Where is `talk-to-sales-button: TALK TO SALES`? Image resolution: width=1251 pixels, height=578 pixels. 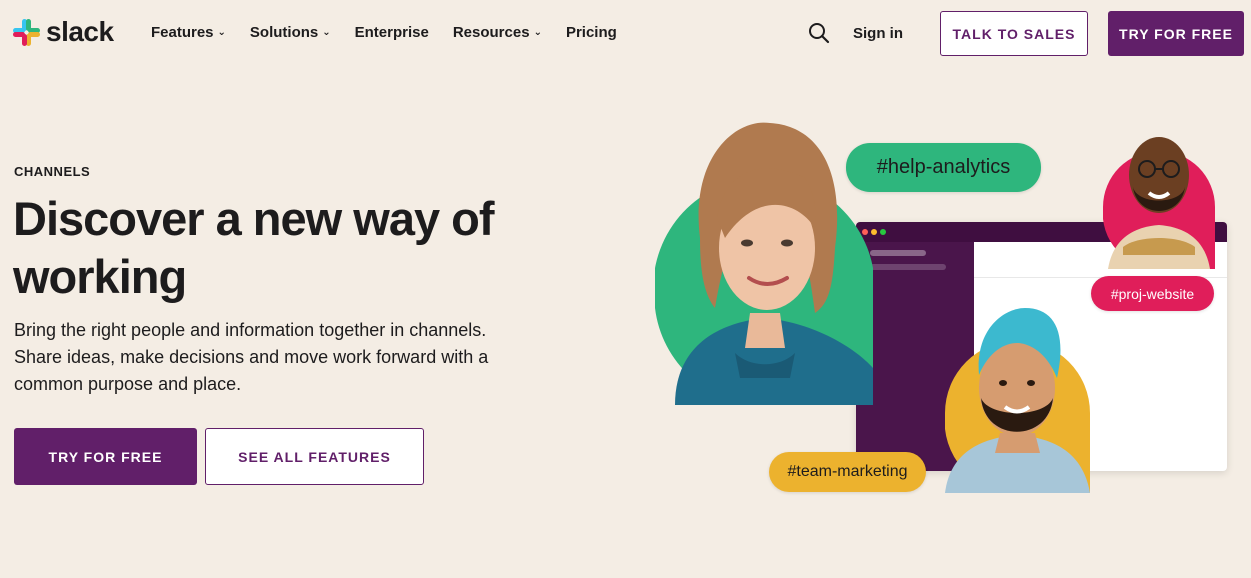 talk-to-sales-button: TALK TO SALES is located at coordinates (1014, 33).